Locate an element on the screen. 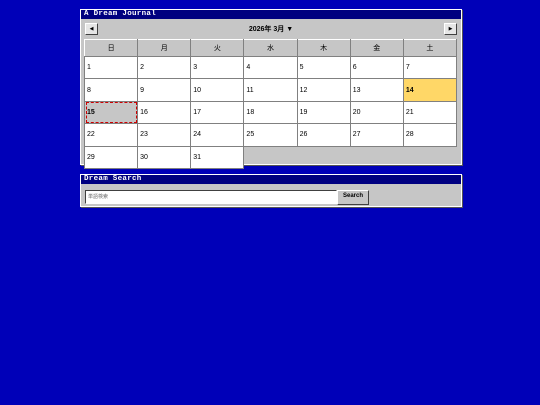 The width and height of the screenshot is (540, 405). day-cell: 6 is located at coordinates (376, 67).